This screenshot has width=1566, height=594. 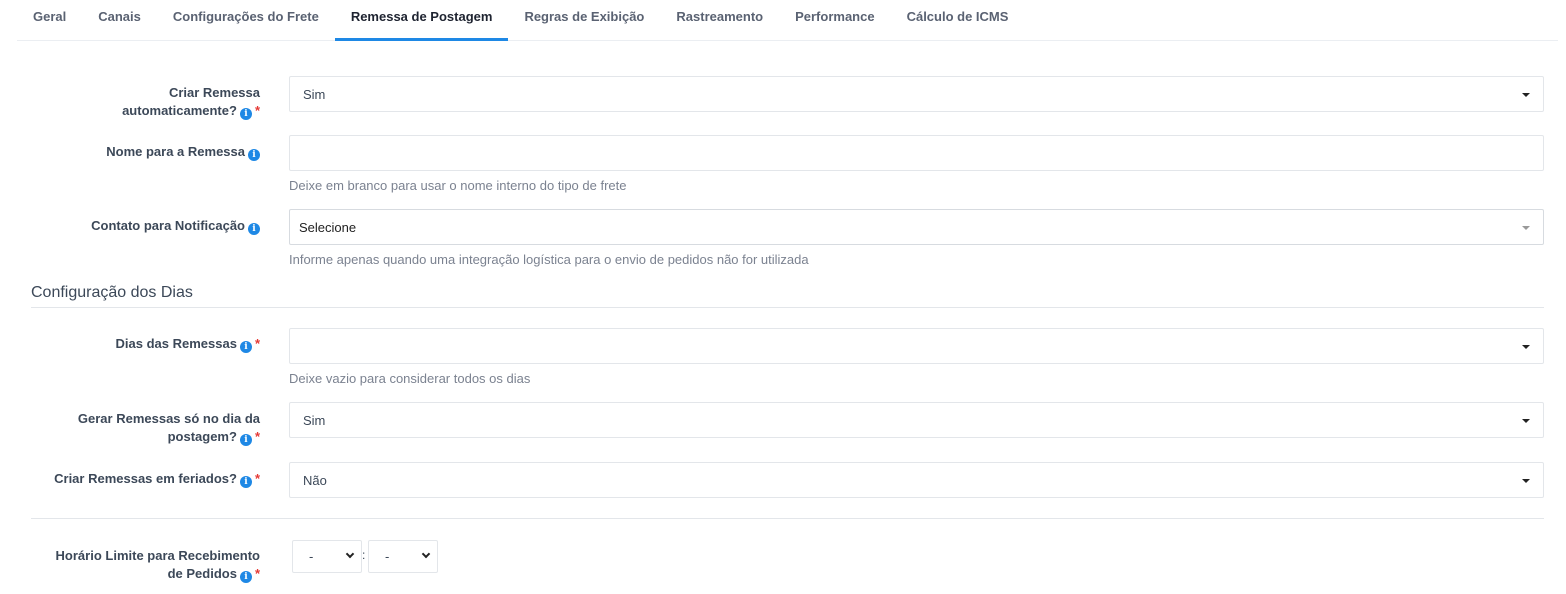 What do you see at coordinates (403, 556) in the screenshot?
I see `minute-select: -` at bounding box center [403, 556].